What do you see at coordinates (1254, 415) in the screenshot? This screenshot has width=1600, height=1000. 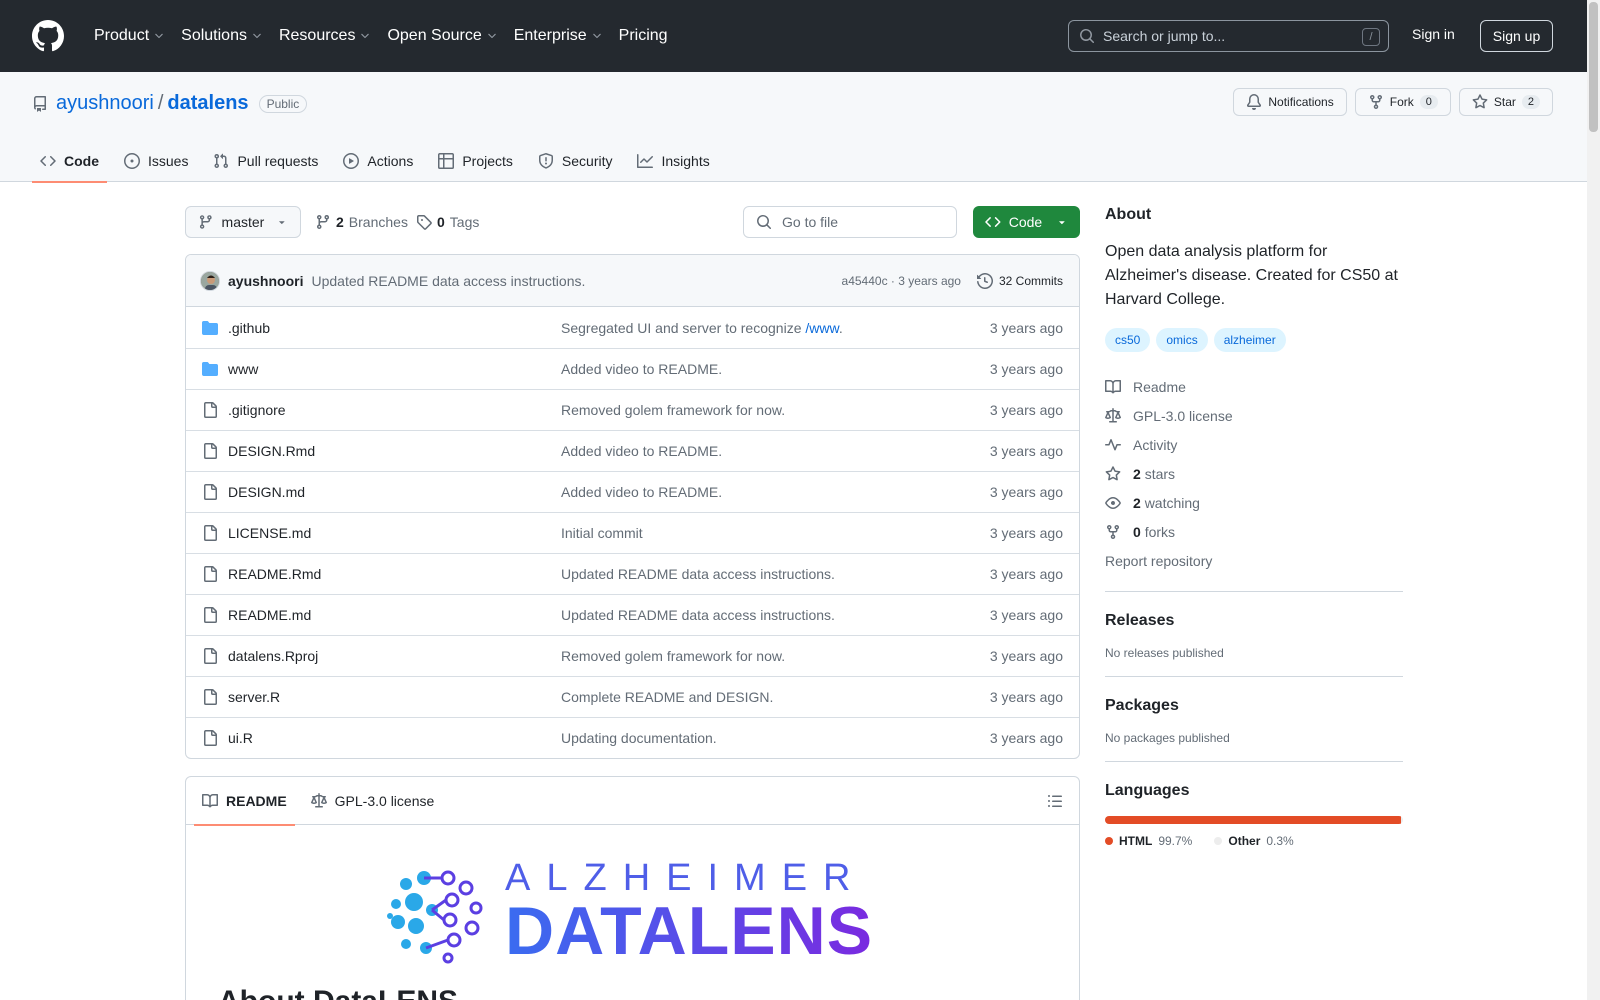 I see `license-link: GPL-3.0 license` at bounding box center [1254, 415].